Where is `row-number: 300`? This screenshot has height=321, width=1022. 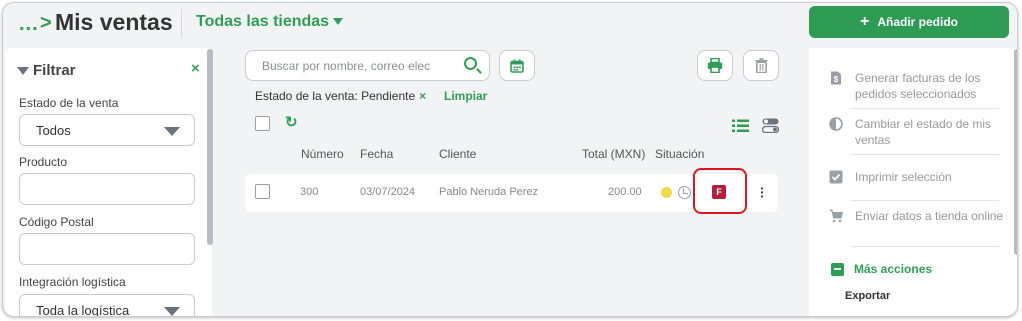 row-number: 300 is located at coordinates (309, 192).